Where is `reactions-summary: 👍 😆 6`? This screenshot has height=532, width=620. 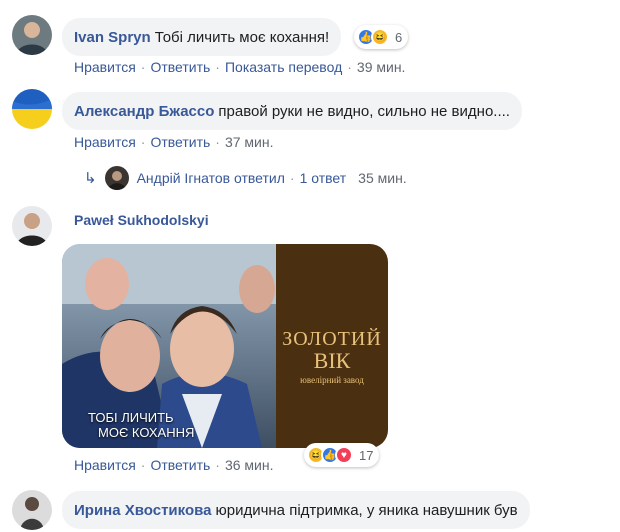
reactions-summary: 👍 😆 6 is located at coordinates (381, 37).